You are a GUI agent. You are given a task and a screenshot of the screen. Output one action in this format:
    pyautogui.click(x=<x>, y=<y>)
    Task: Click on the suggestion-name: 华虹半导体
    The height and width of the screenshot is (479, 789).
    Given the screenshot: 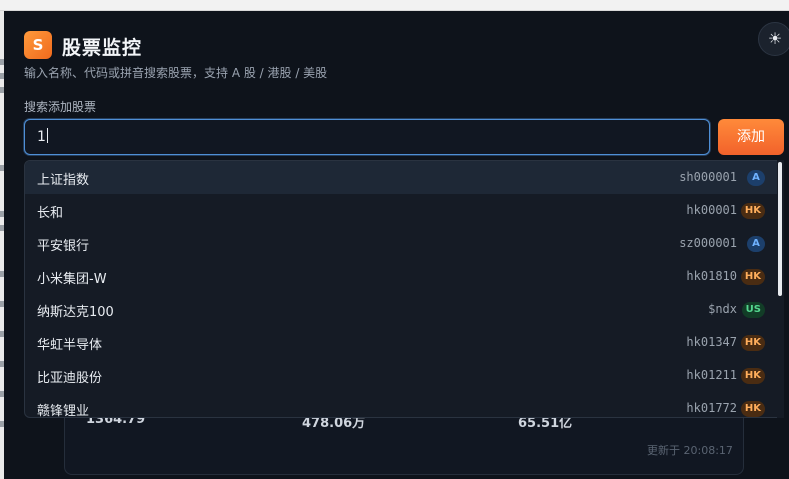 What is the action you would take?
    pyautogui.click(x=70, y=345)
    